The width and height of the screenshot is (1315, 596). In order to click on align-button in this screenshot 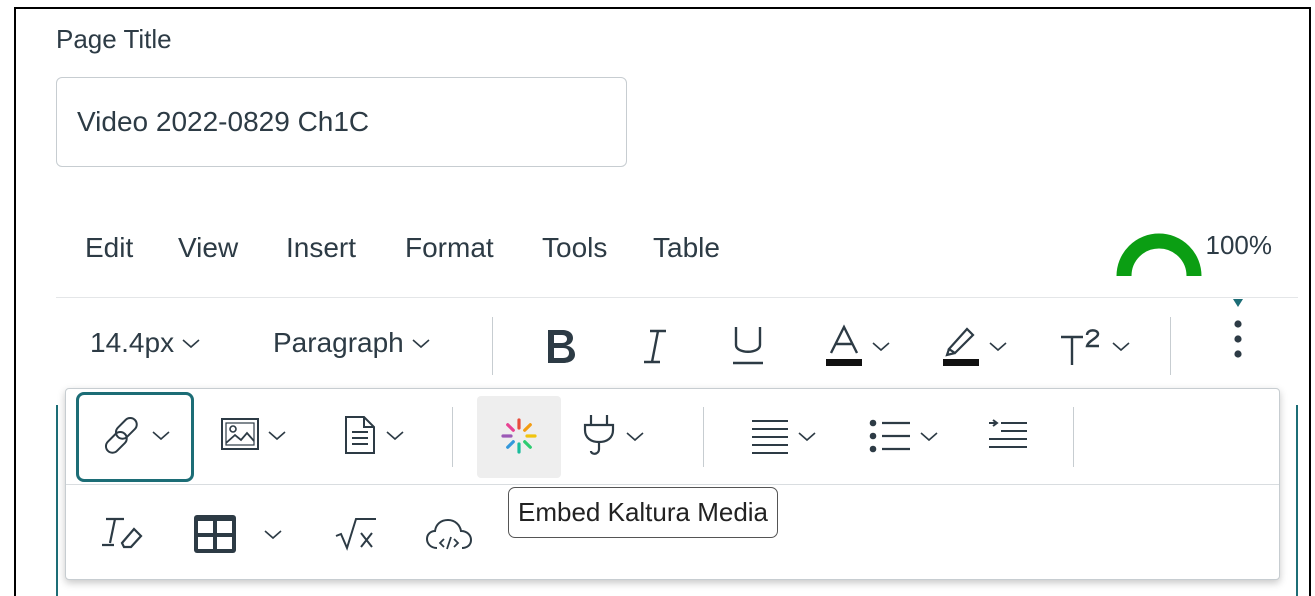, I will do `click(784, 436)`.